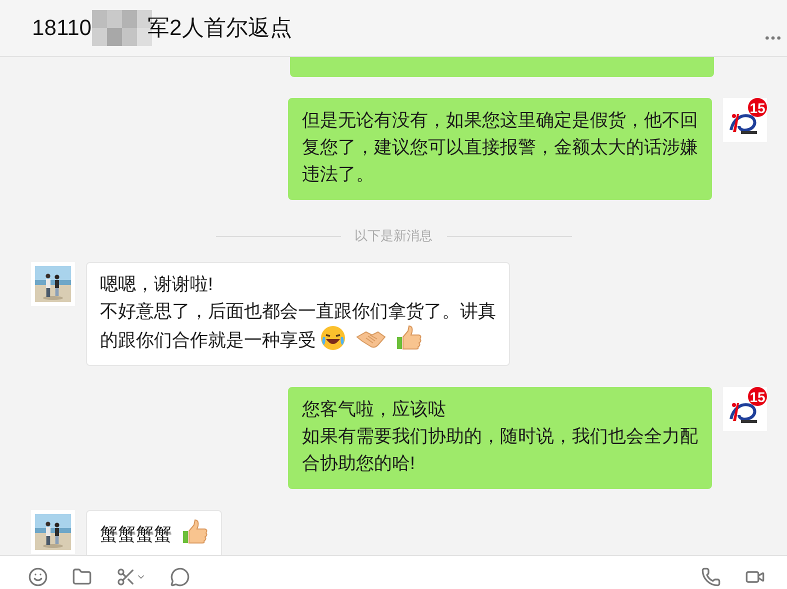  What do you see at coordinates (220, 28) in the screenshot?
I see `chat-title: 军2人首尔返点` at bounding box center [220, 28].